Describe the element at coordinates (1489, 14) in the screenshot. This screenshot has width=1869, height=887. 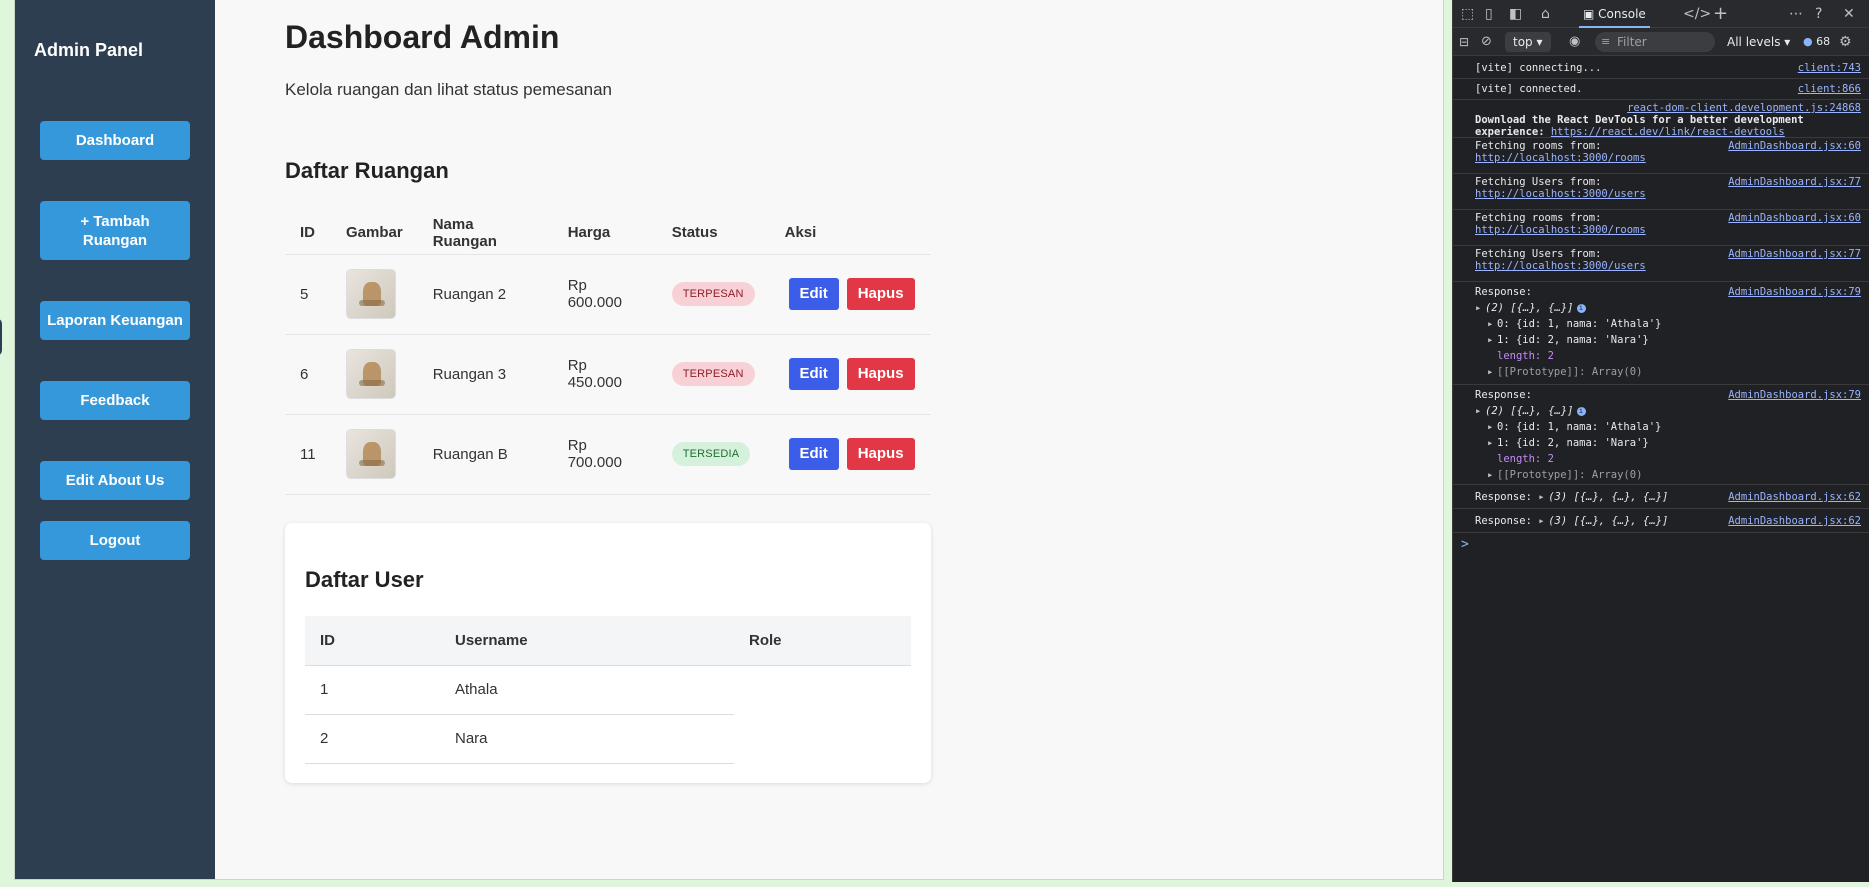
I see `device-toolbar-icon: ▯` at that location.